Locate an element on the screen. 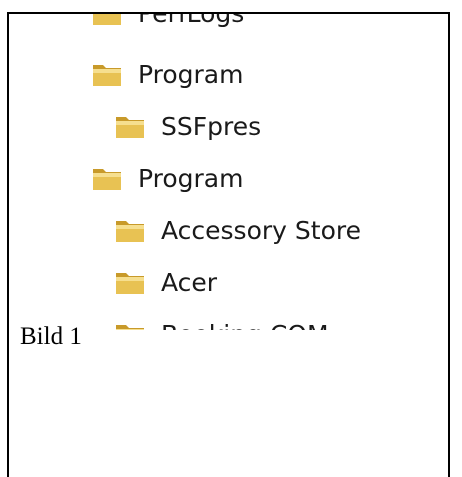  tree-item-label: Acer is located at coordinates (189, 282).